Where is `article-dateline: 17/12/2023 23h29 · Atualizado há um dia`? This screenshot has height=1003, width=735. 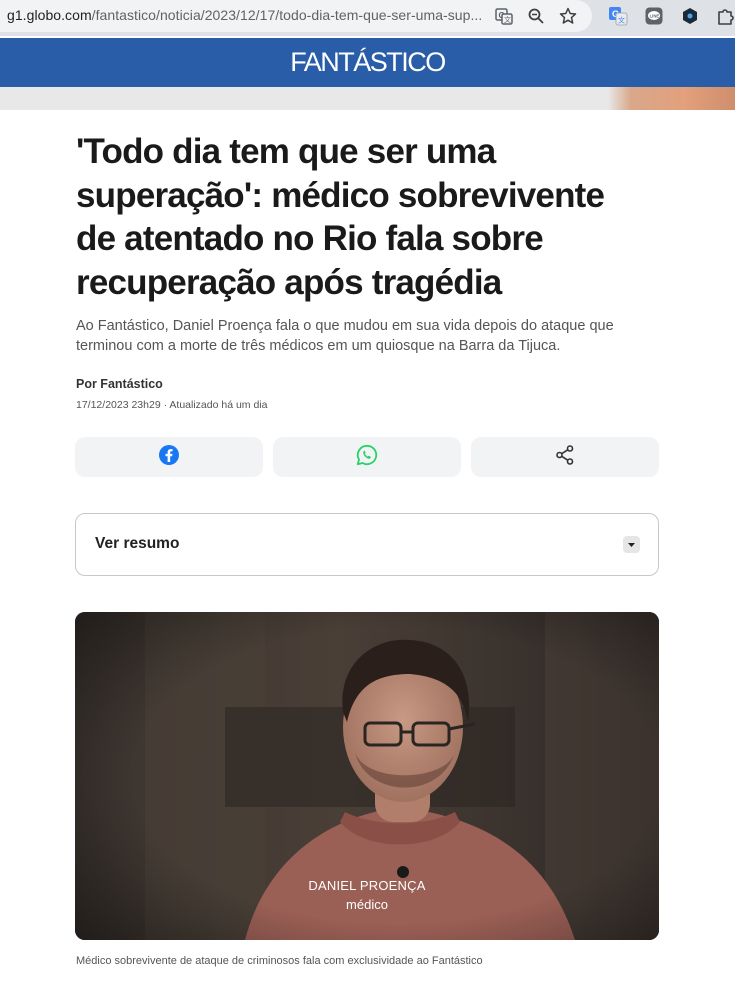
article-dateline: 17/12/2023 23h29 · Atualizado há um dia is located at coordinates (172, 405).